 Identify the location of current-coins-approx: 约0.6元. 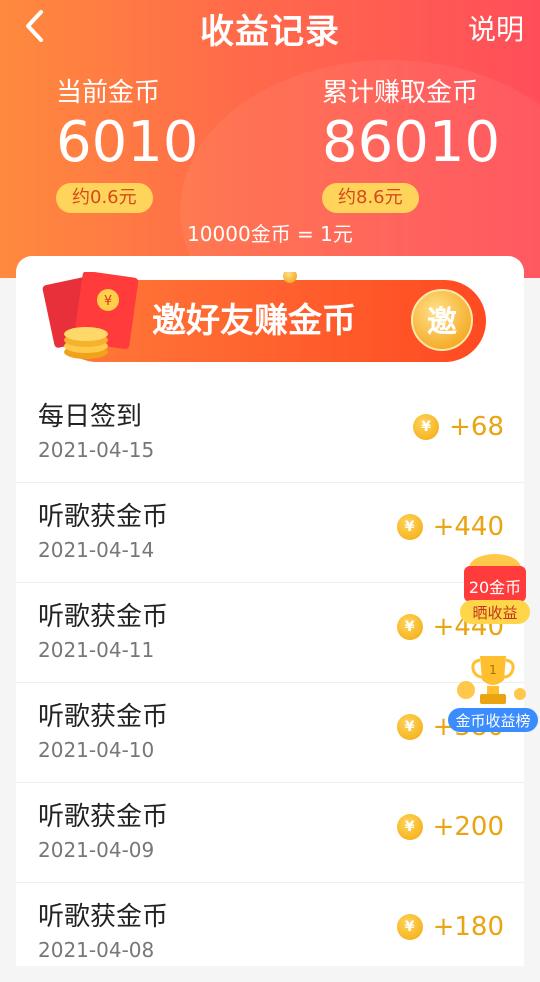
(104, 198).